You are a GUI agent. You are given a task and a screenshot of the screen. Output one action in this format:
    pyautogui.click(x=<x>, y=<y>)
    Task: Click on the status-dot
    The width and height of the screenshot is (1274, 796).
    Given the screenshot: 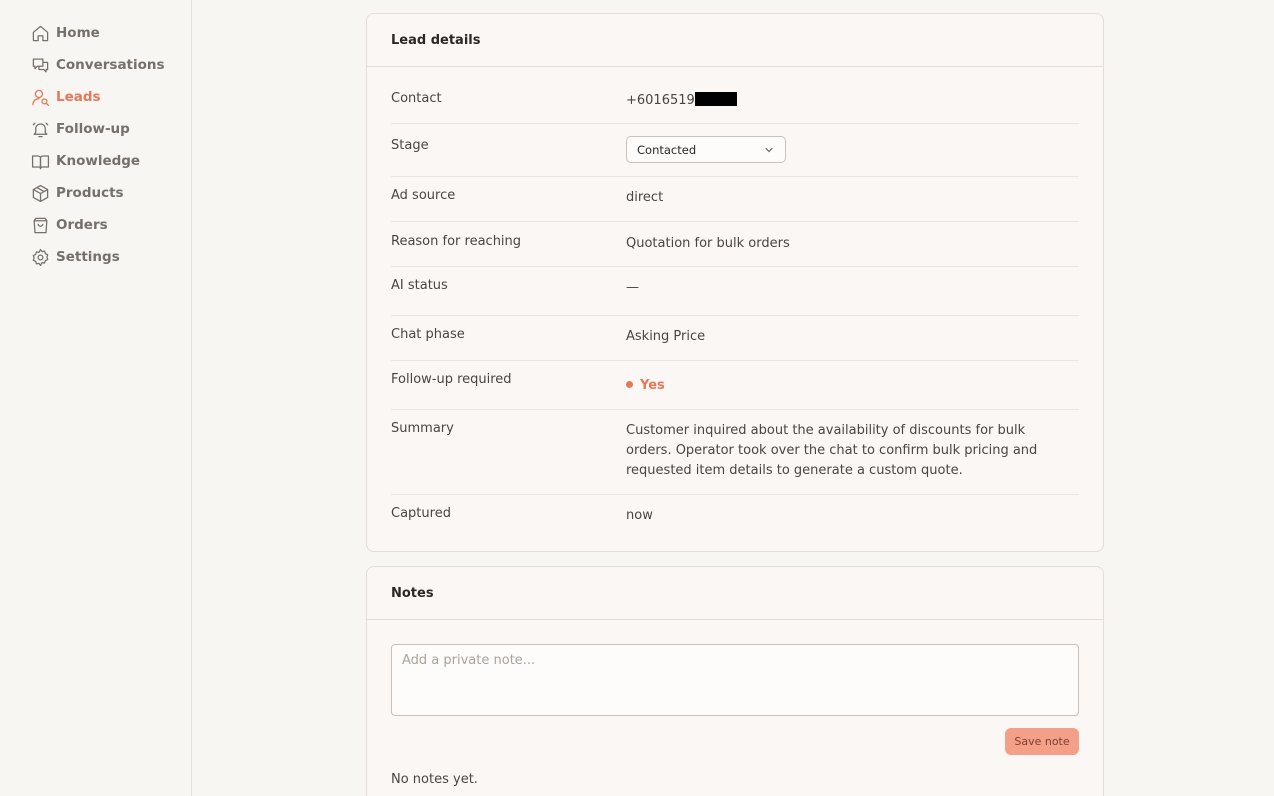 What is the action you would take?
    pyautogui.click(x=629, y=384)
    